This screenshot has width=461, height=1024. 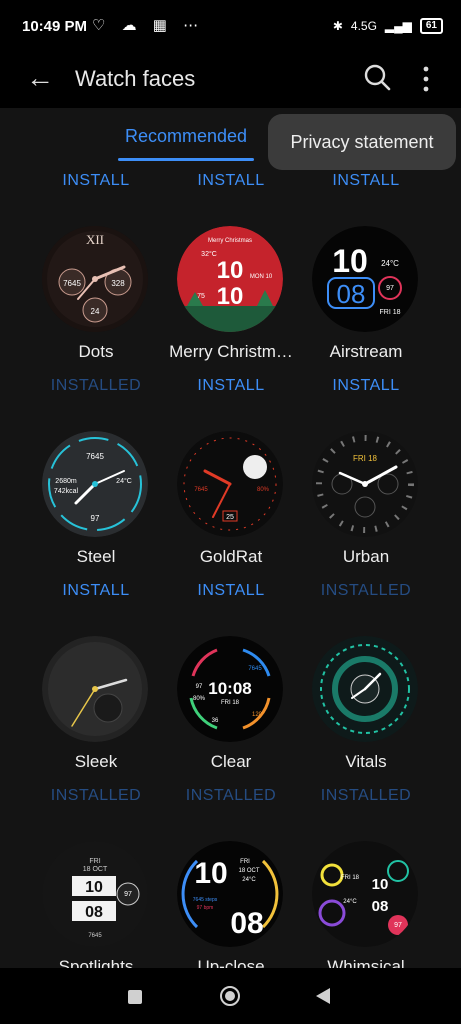 What do you see at coordinates (66, 481) in the screenshot?
I see `distance-text: 2680m` at bounding box center [66, 481].